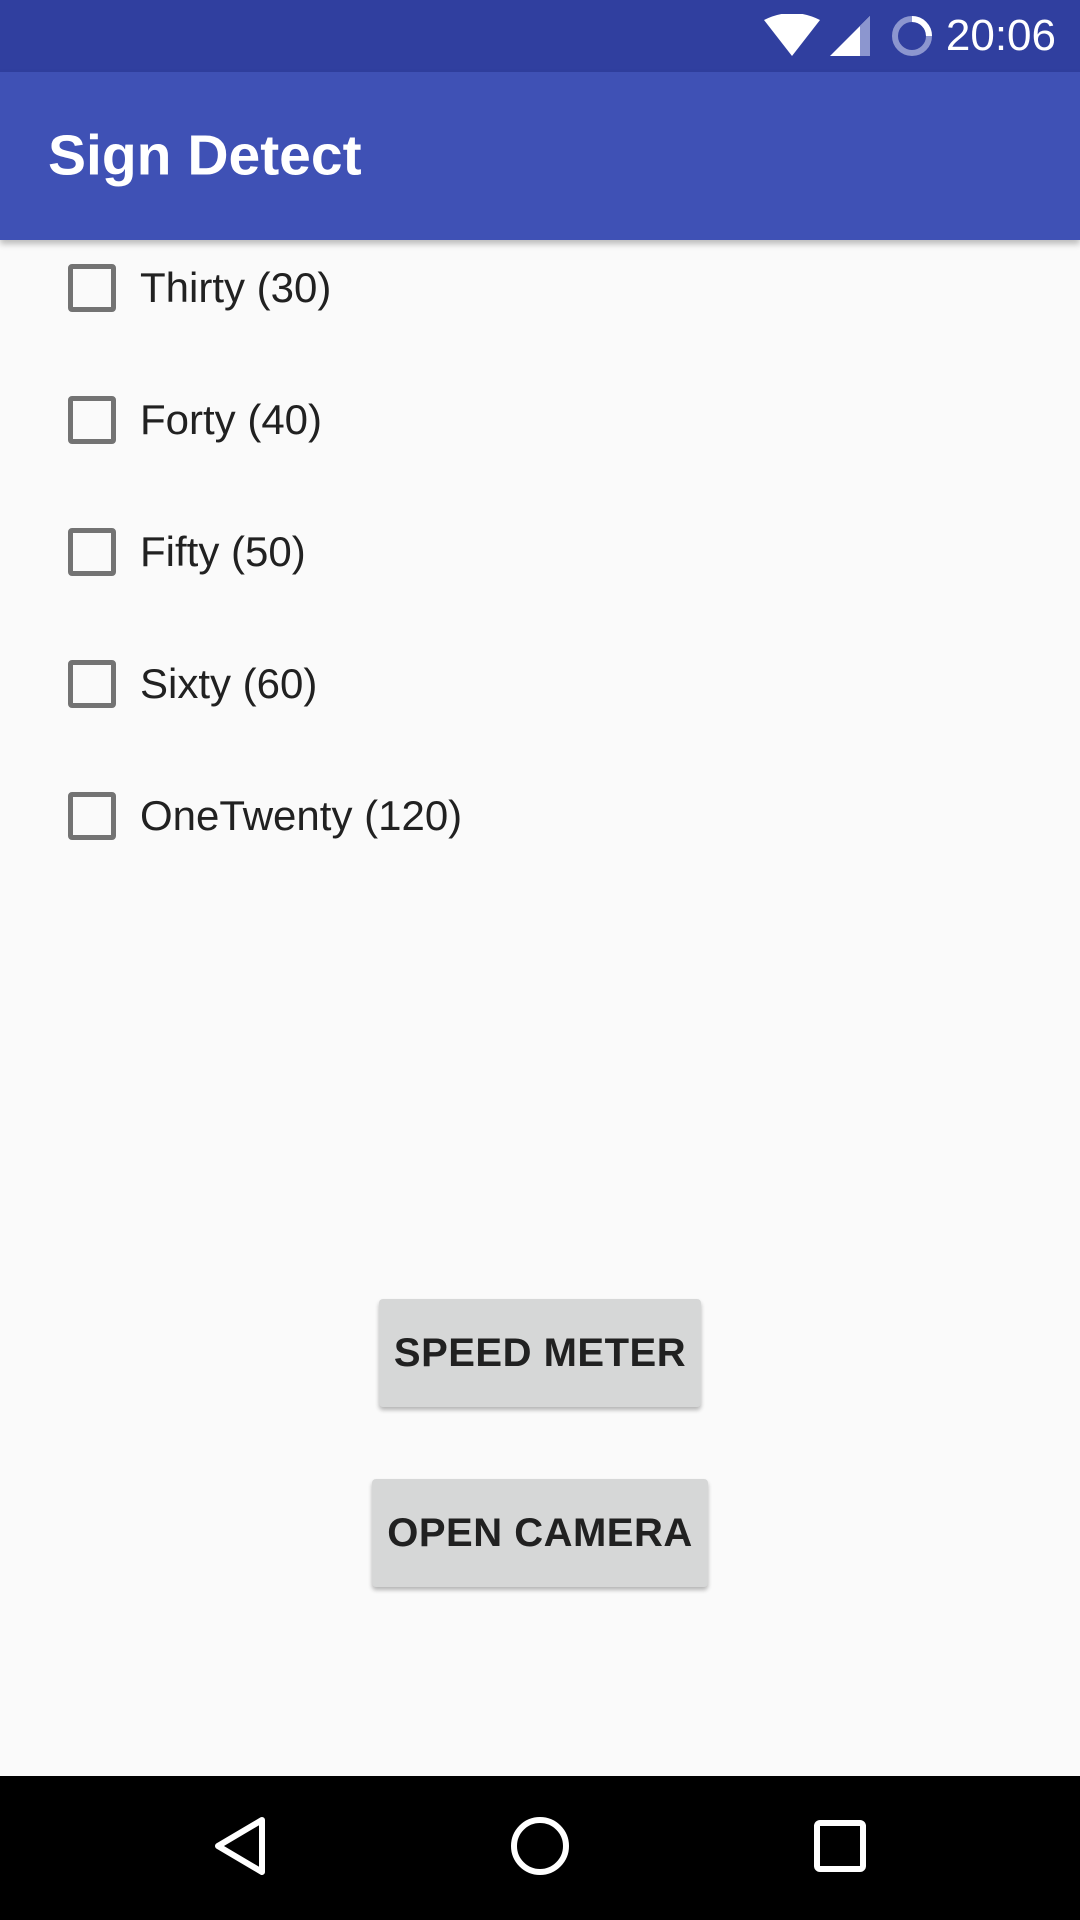  I want to click on checkbox-label: Forty (40), so click(231, 419).